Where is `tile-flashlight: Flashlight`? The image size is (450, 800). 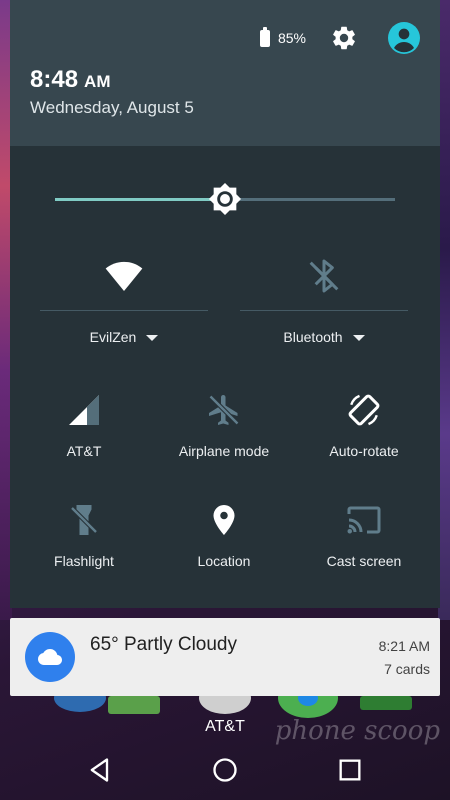 tile-flashlight: Flashlight is located at coordinates (84, 547).